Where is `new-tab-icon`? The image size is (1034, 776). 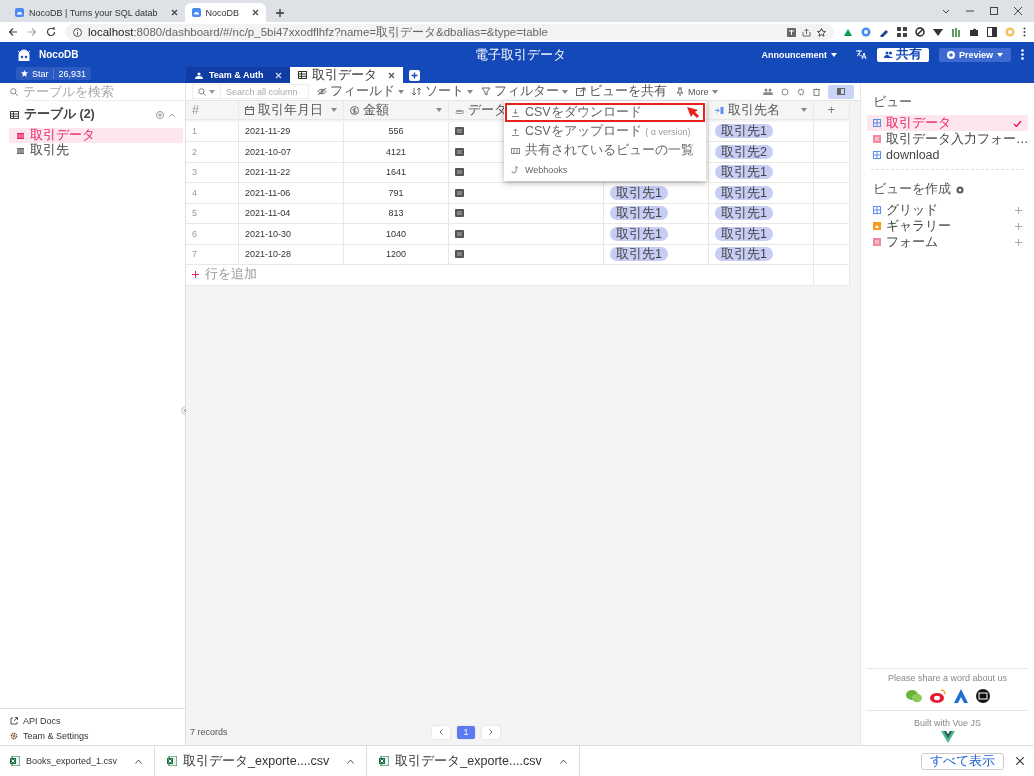
new-tab-icon is located at coordinates (280, 13).